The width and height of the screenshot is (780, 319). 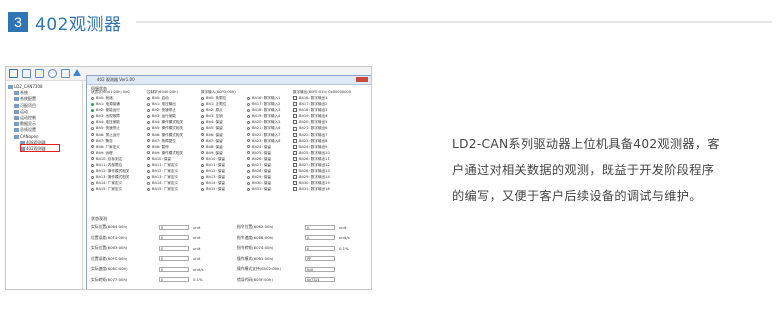 I want to click on field-label: 操作模式支持(6502:00h), so click(x=259, y=268).